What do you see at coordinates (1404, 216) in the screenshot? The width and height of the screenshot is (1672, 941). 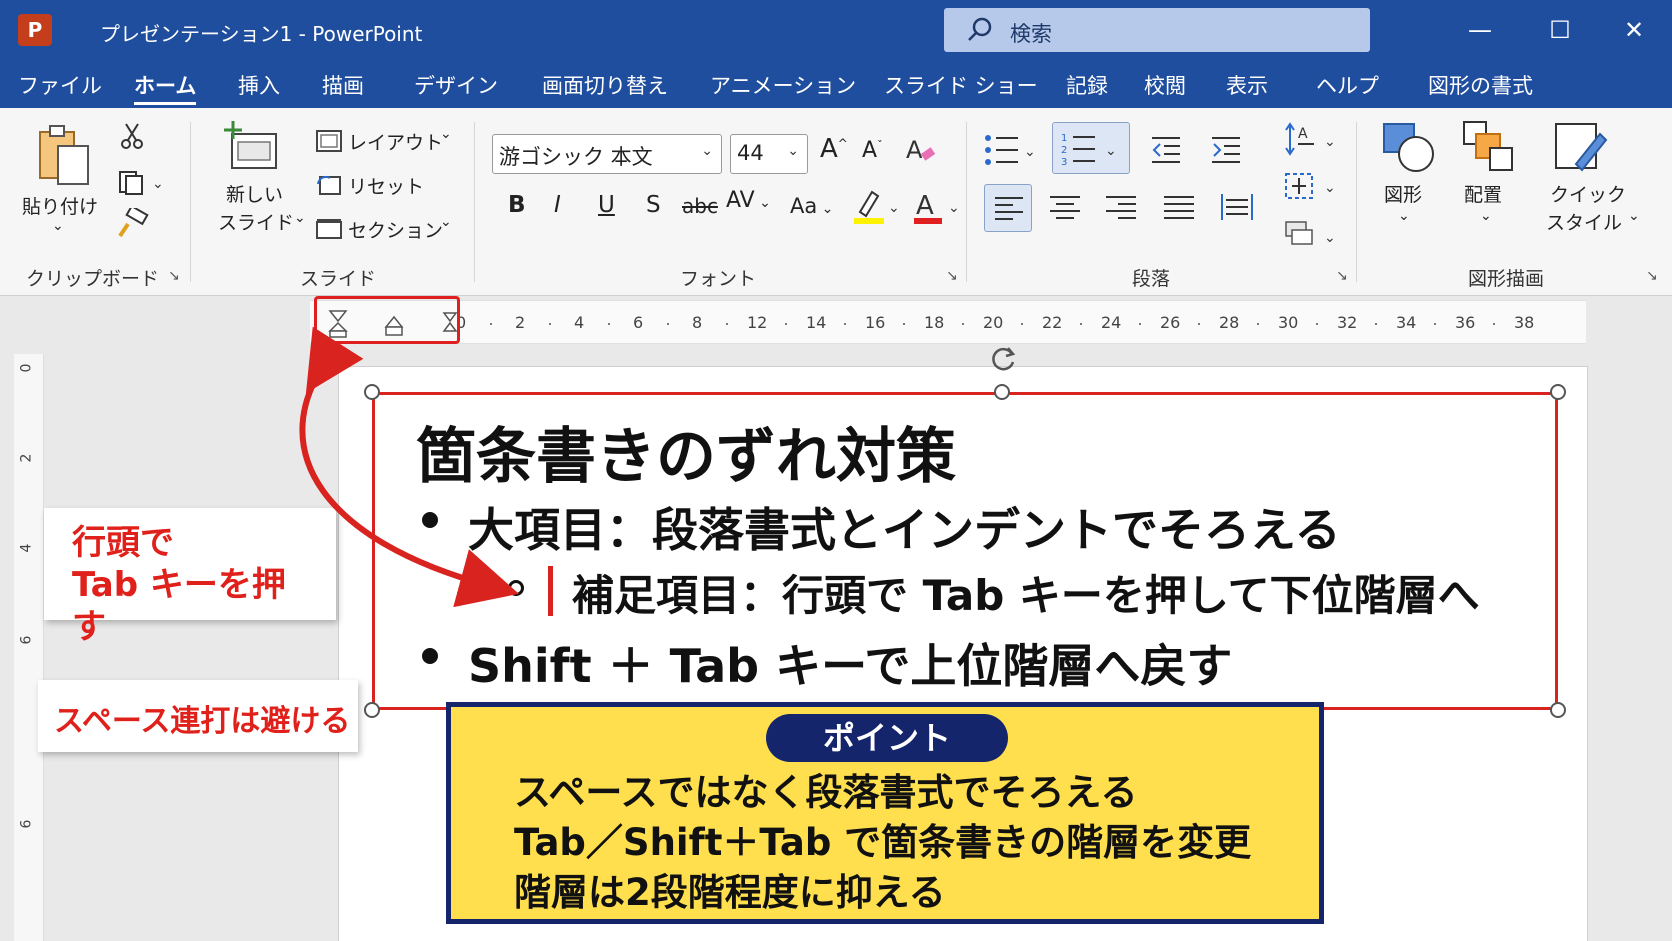 I see `shapes-chevron-icon: ⌄` at bounding box center [1404, 216].